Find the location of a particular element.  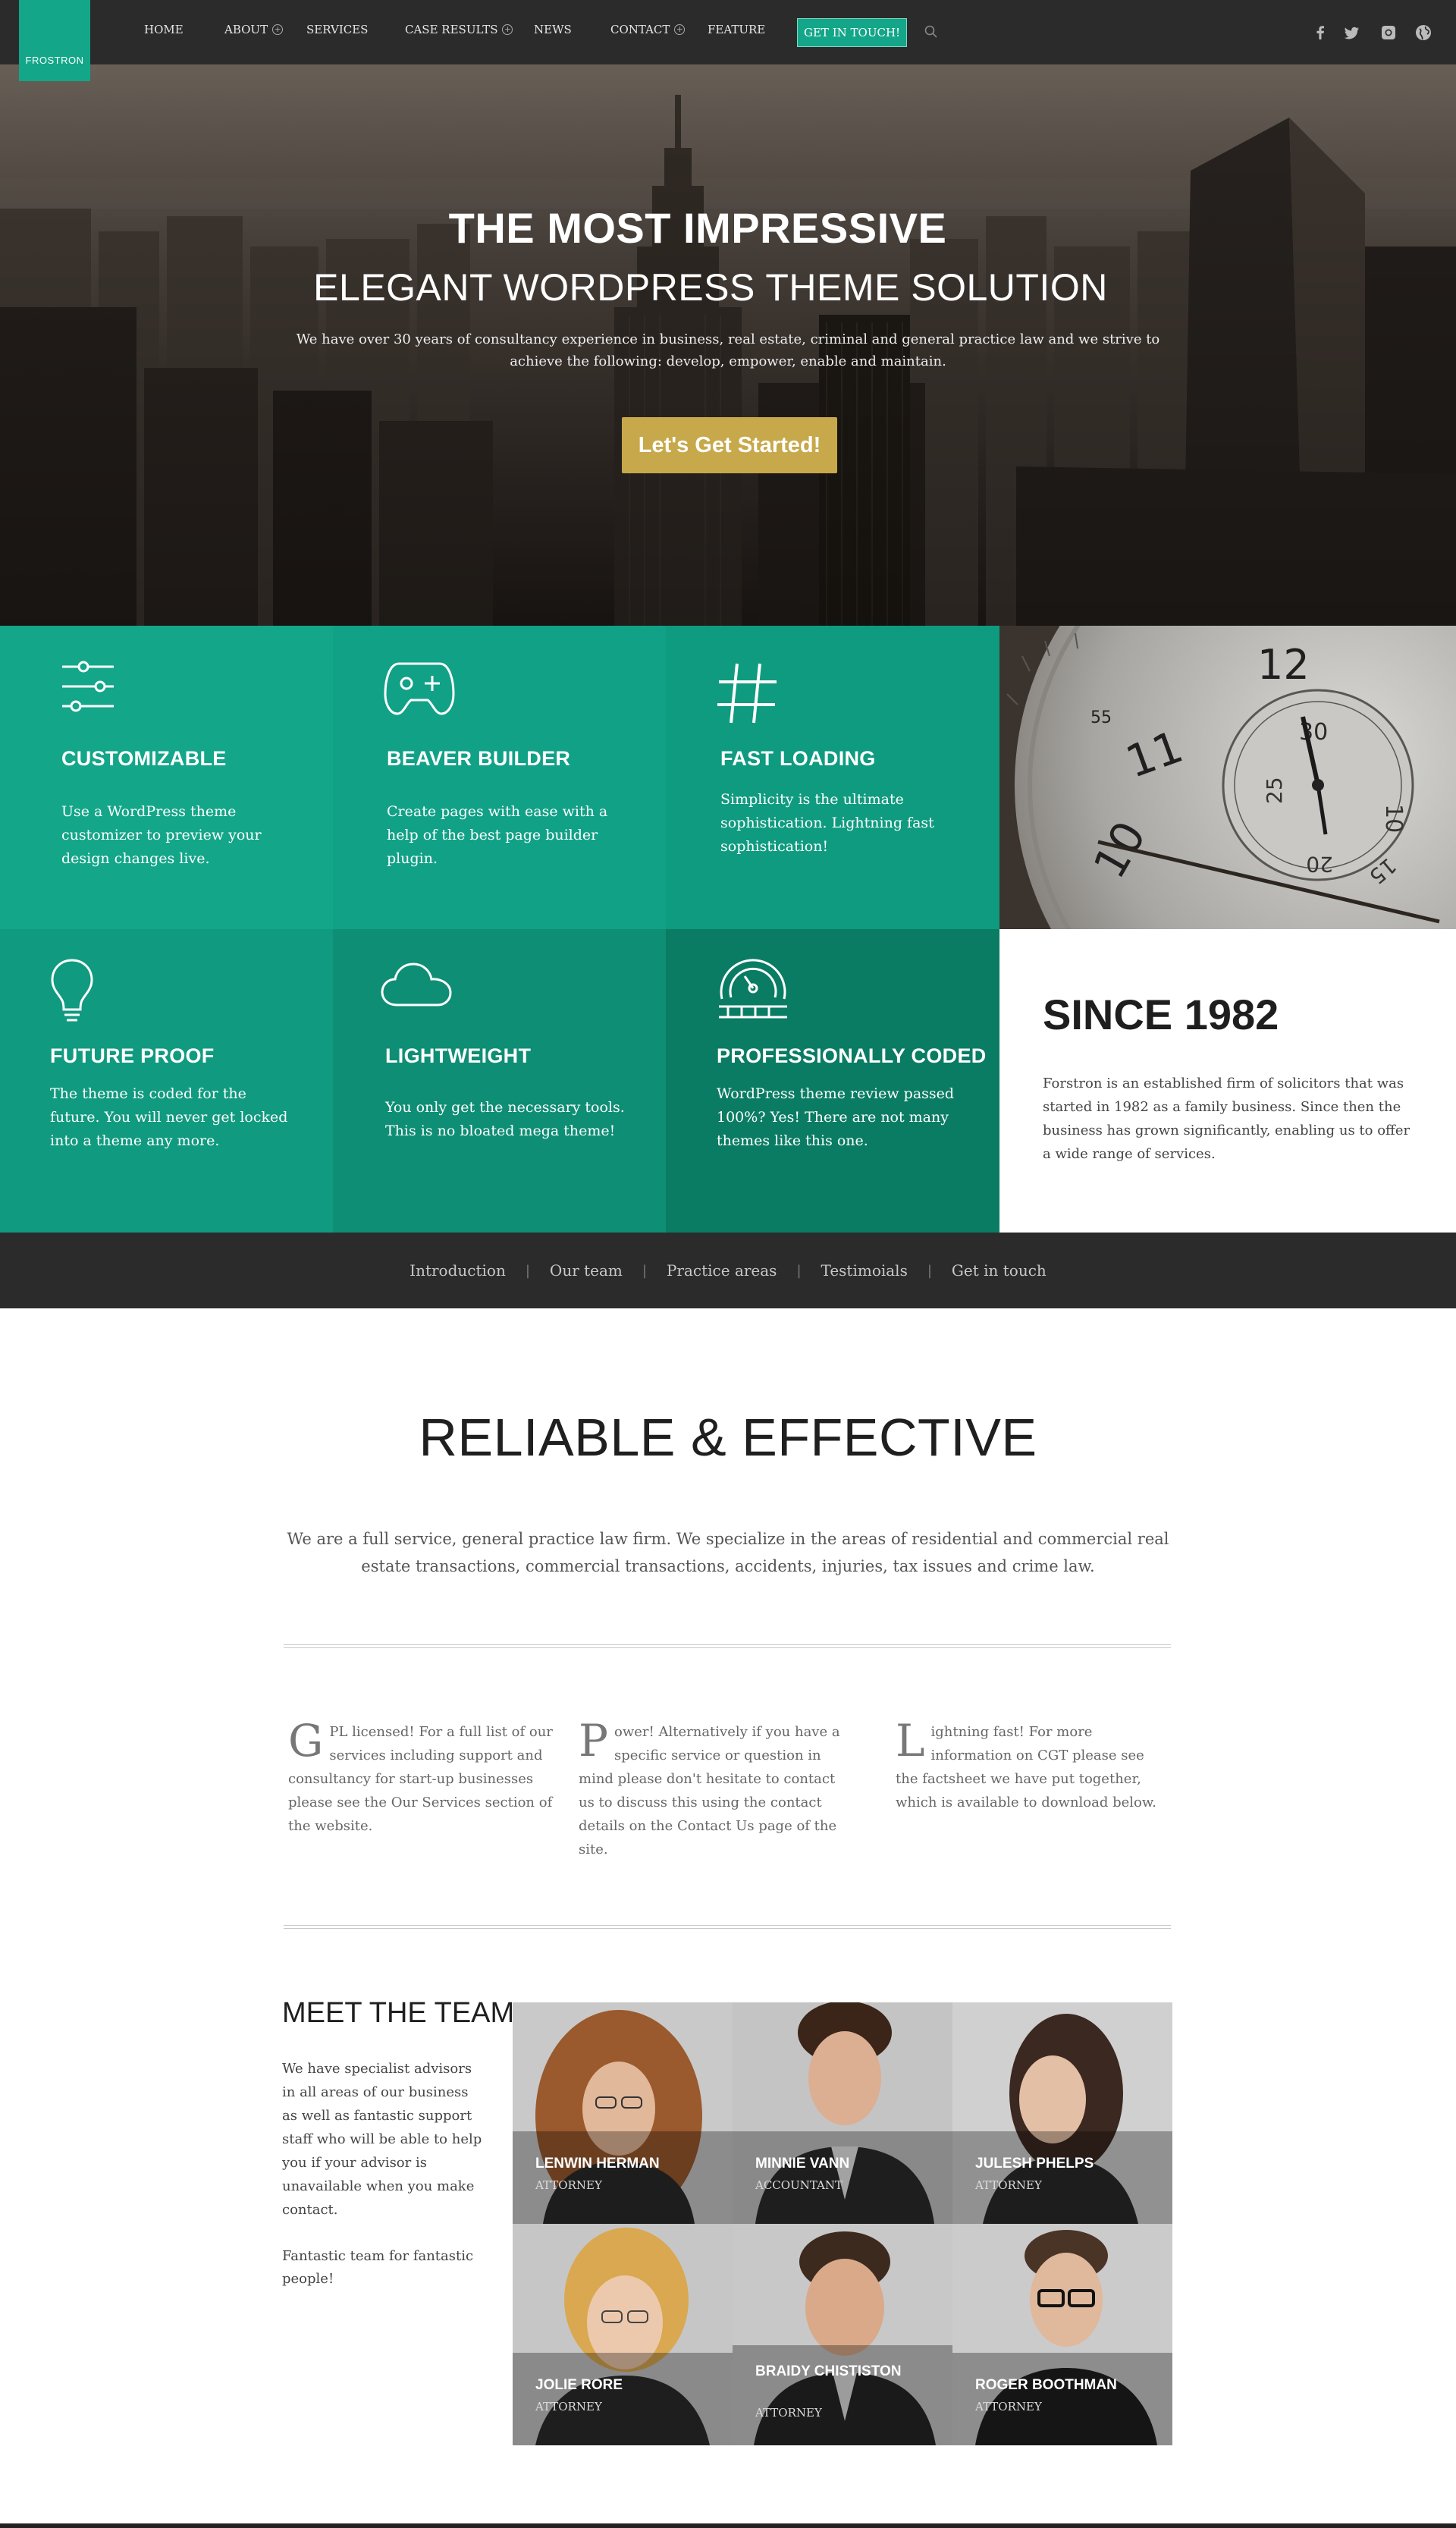

reliable-title: RELIABLE & EFFECTIVE is located at coordinates (728, 1437).